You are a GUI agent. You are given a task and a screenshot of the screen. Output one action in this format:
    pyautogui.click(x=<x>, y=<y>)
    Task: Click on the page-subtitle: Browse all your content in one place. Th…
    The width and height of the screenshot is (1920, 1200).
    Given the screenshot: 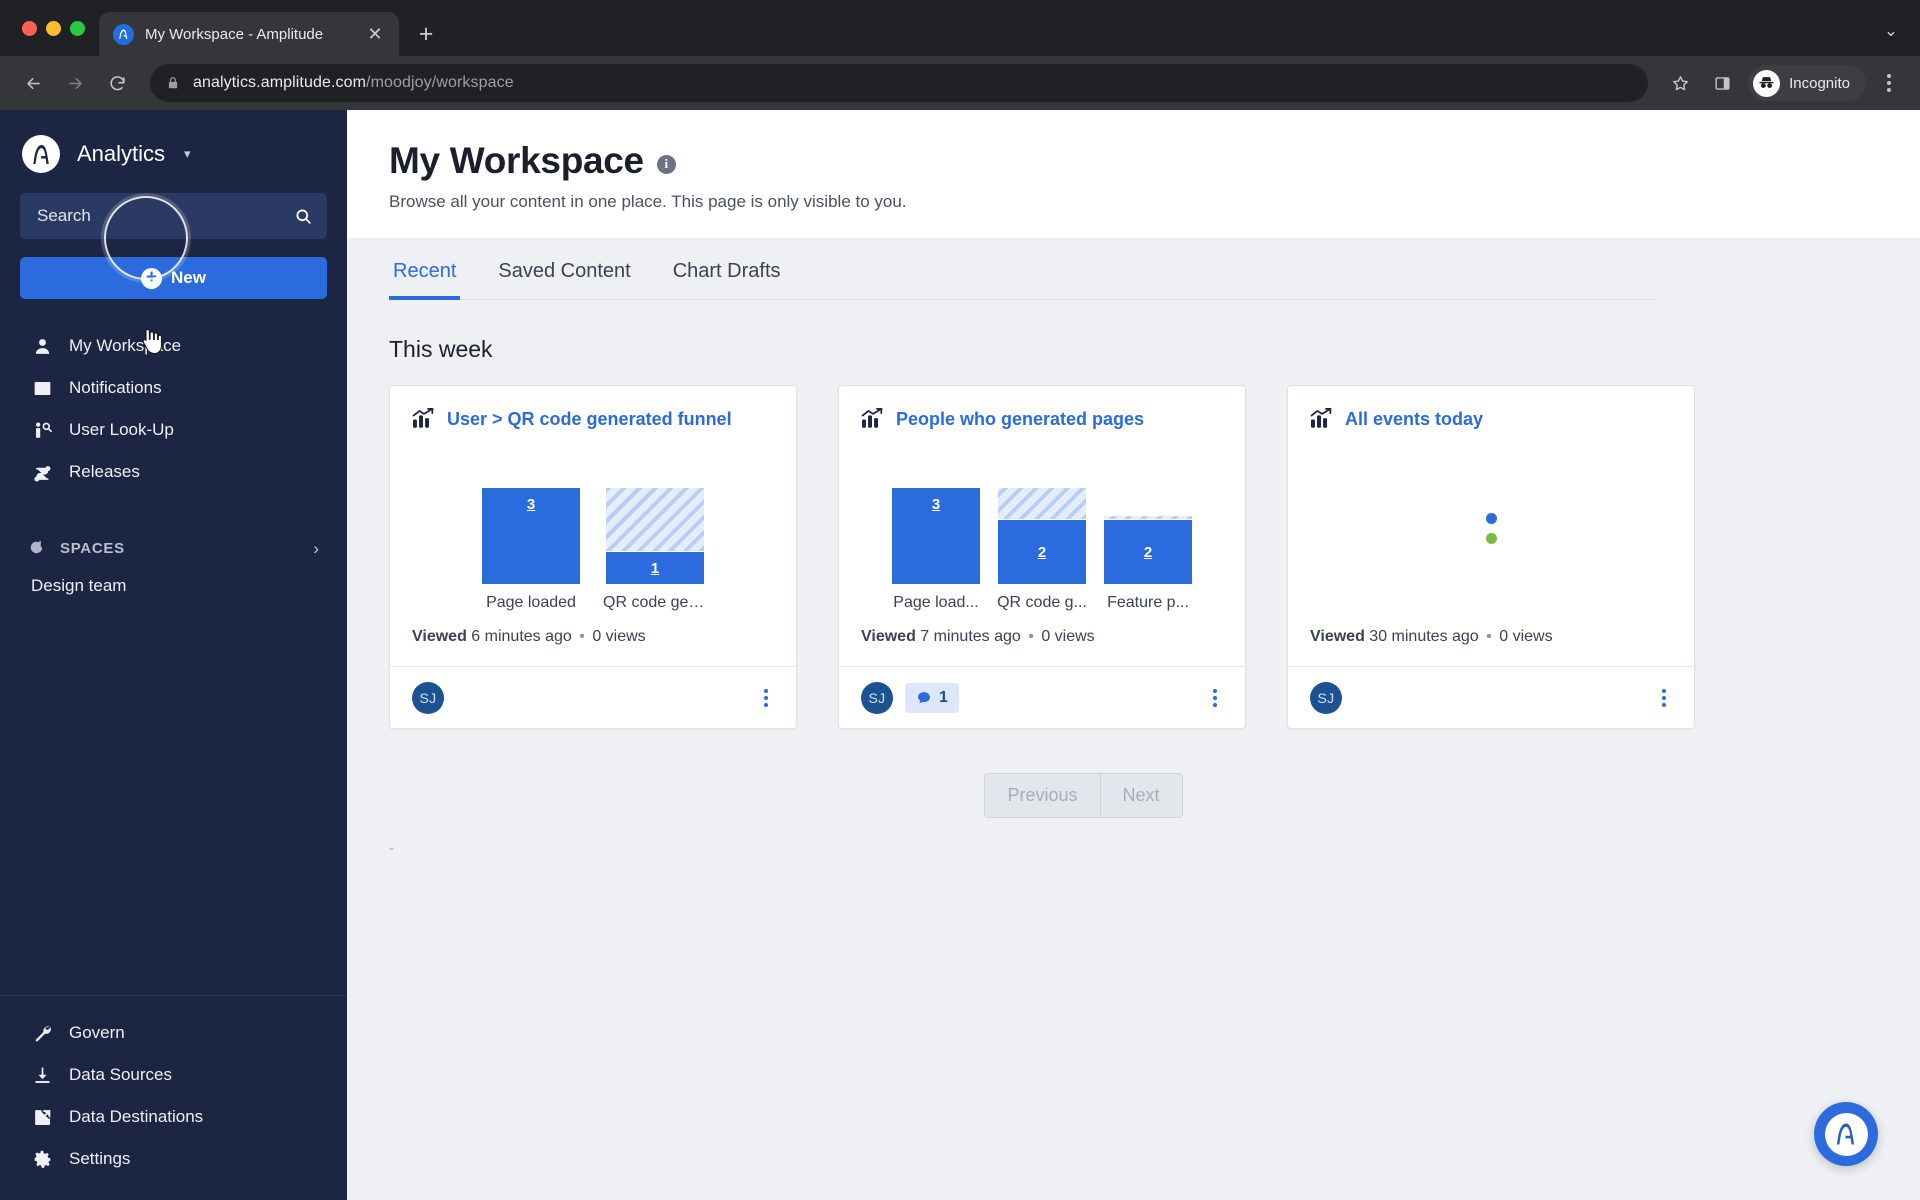 What is the action you would take?
    pyautogui.click(x=648, y=201)
    